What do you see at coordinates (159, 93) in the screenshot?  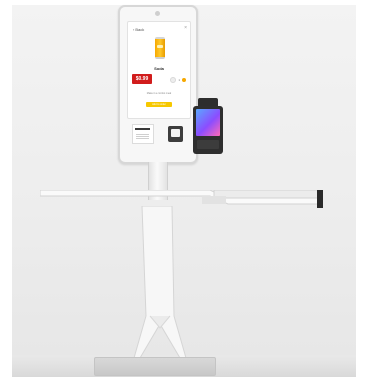 I see `combo-info-text: Make it a combo meal` at bounding box center [159, 93].